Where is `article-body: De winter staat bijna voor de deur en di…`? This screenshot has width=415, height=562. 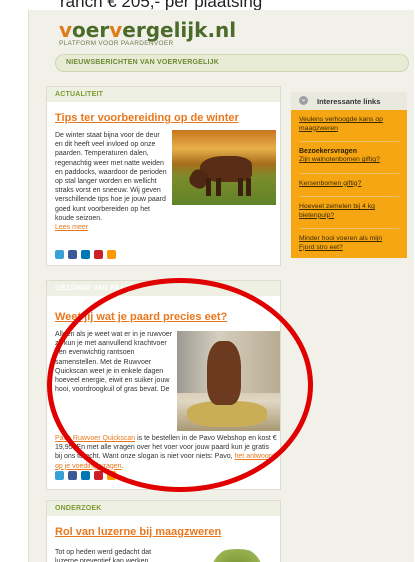 article-body: De winter staat bijna voor de deur en di… is located at coordinates (111, 182).